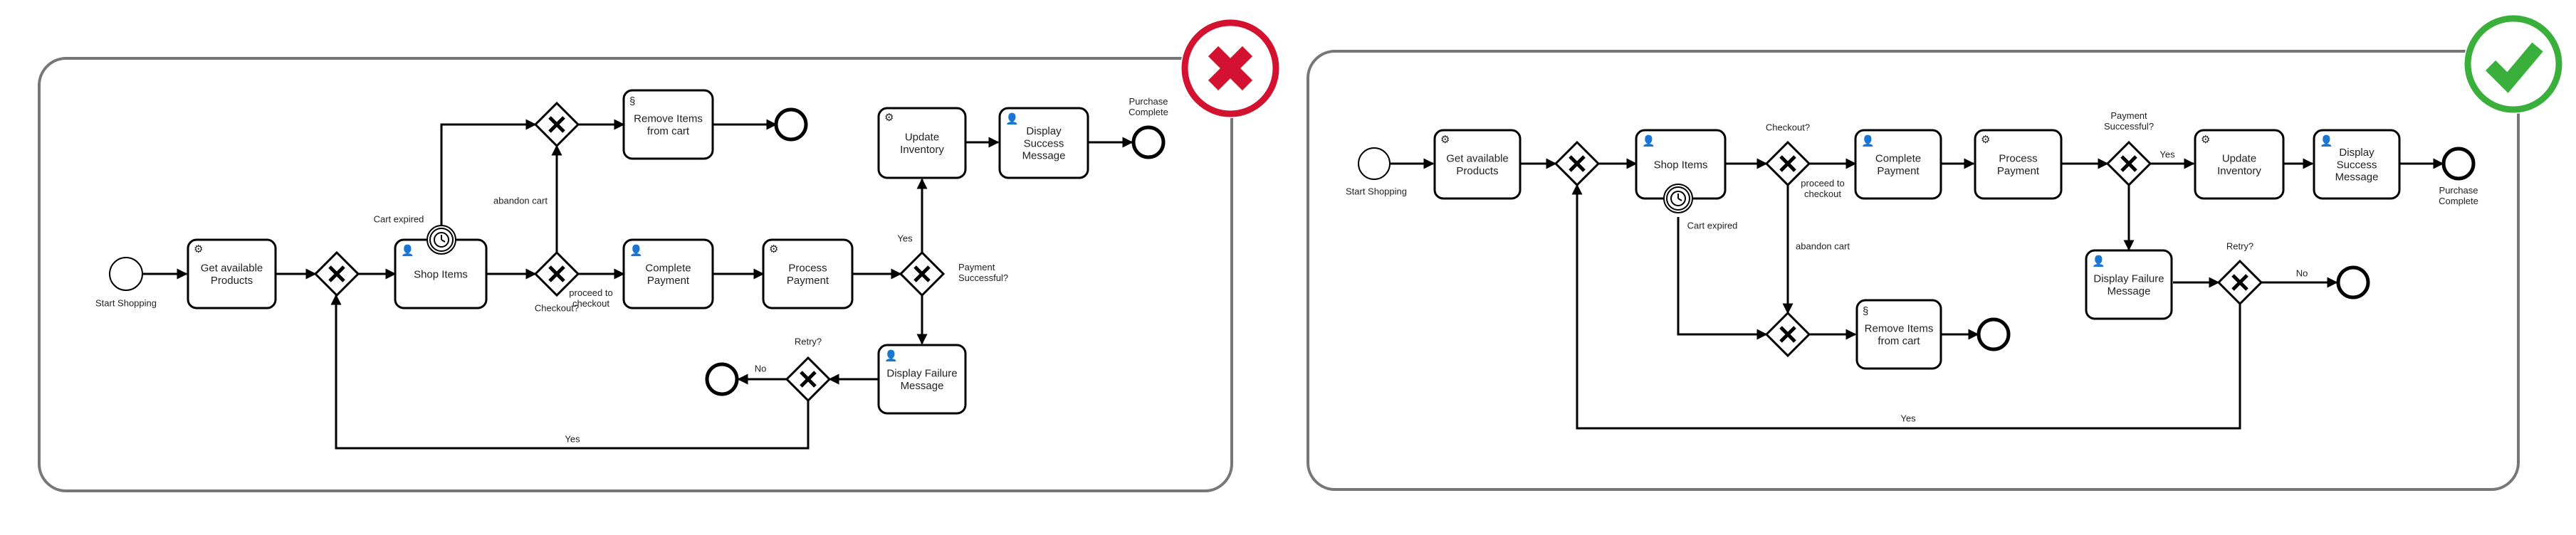 This screenshot has width=2576, height=535. I want to click on correct-badge-icon, so click(2513, 64).